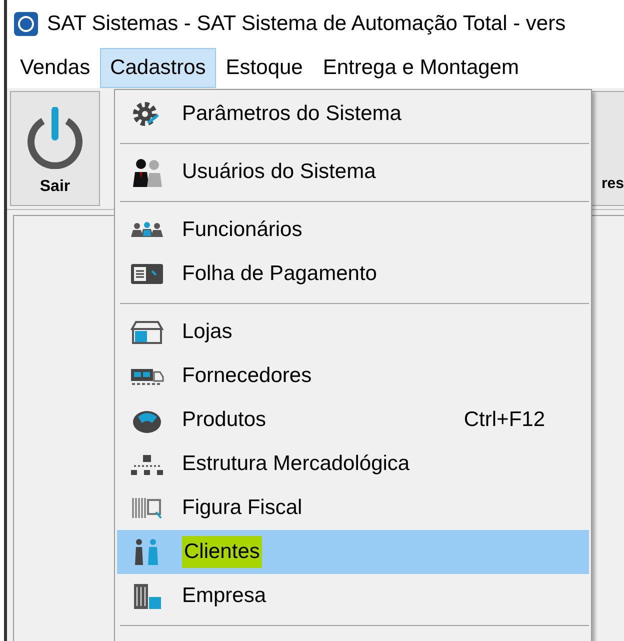 This screenshot has width=624, height=641. What do you see at coordinates (55, 138) in the screenshot?
I see `power-icon` at bounding box center [55, 138].